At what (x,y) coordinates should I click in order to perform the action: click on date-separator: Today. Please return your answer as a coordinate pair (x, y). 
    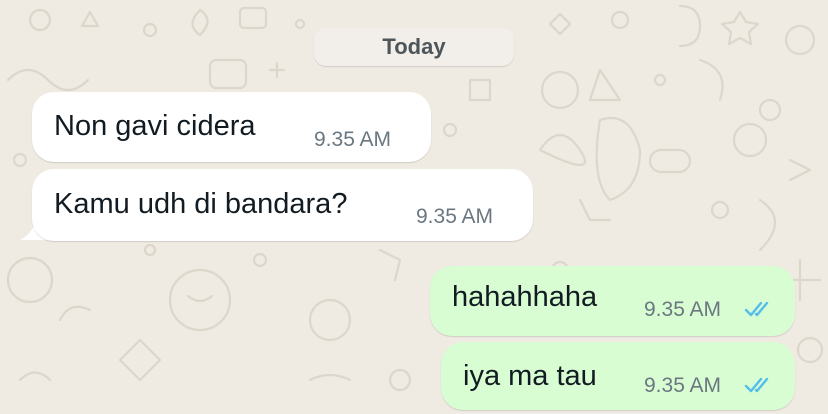
    Looking at the image, I should click on (414, 47).